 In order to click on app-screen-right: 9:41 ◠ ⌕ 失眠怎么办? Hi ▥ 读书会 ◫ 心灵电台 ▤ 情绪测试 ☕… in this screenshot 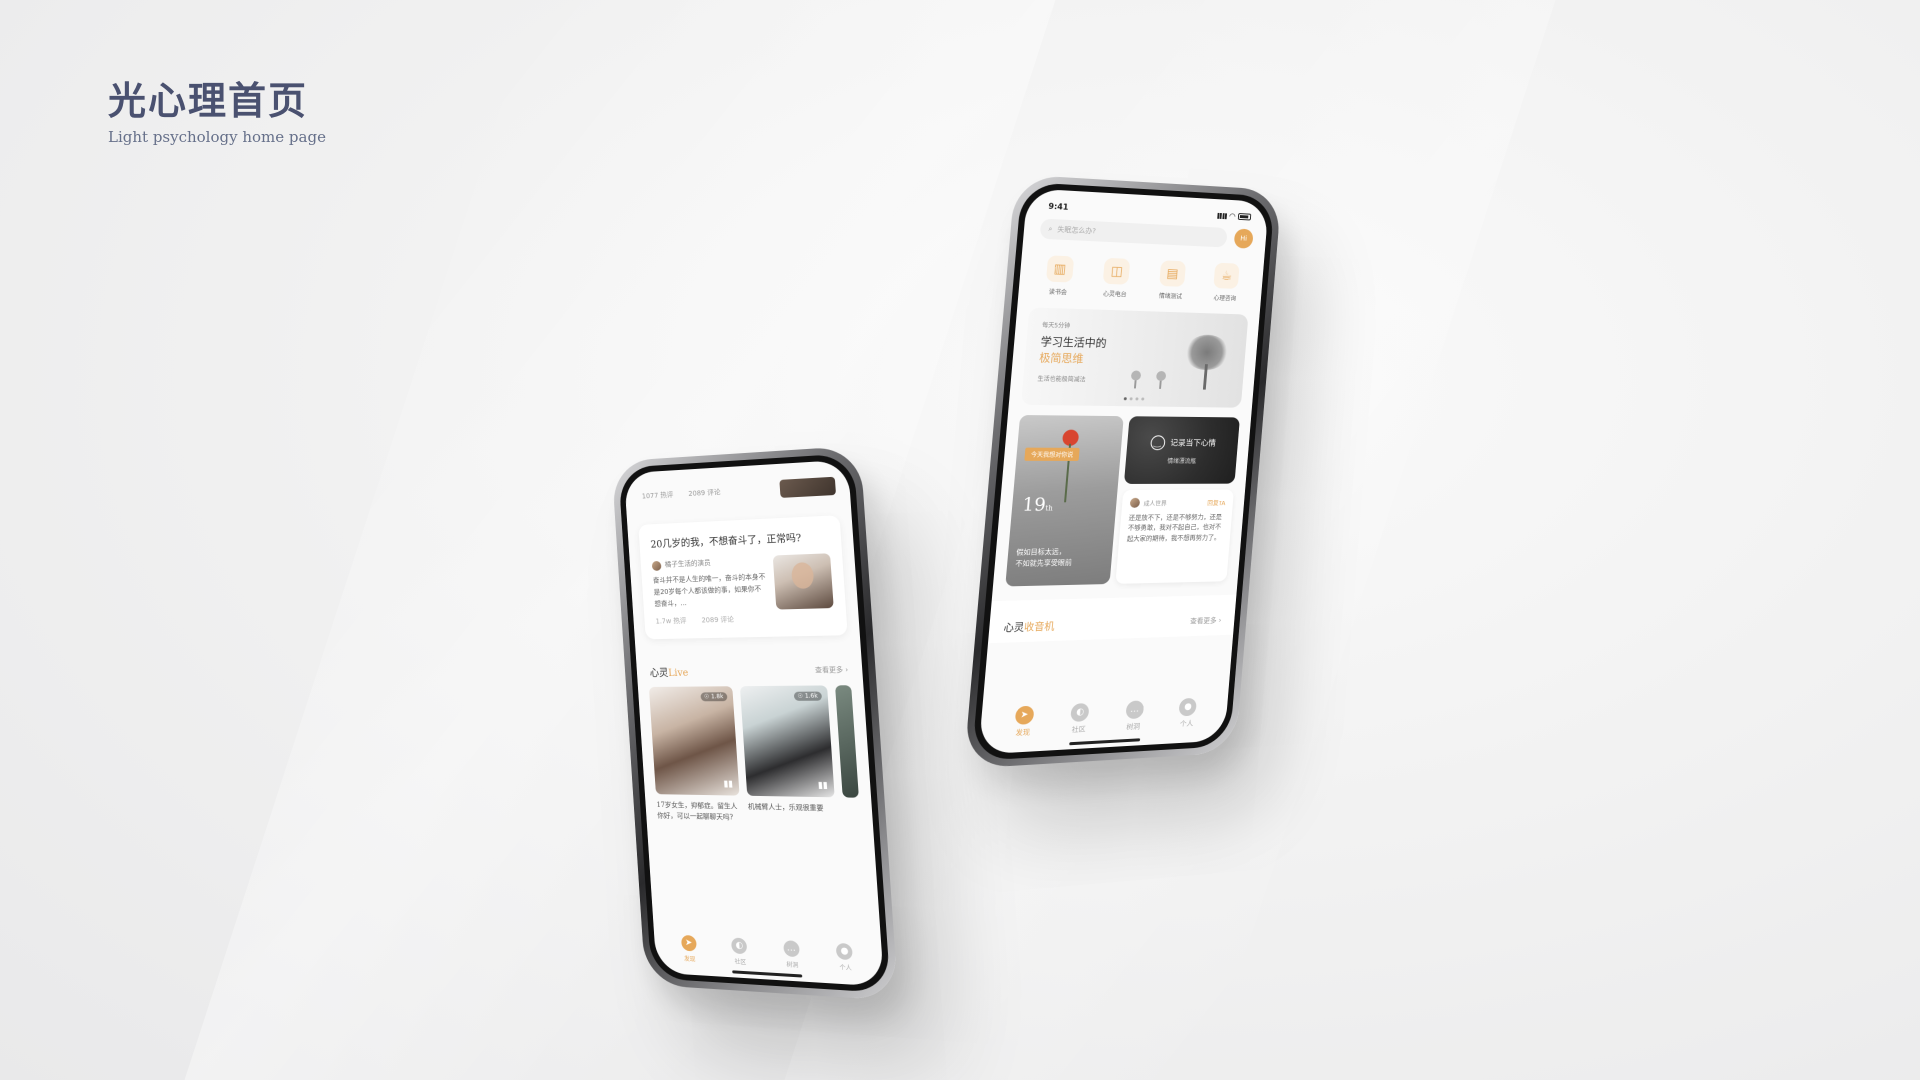, I will do `click(1123, 471)`.